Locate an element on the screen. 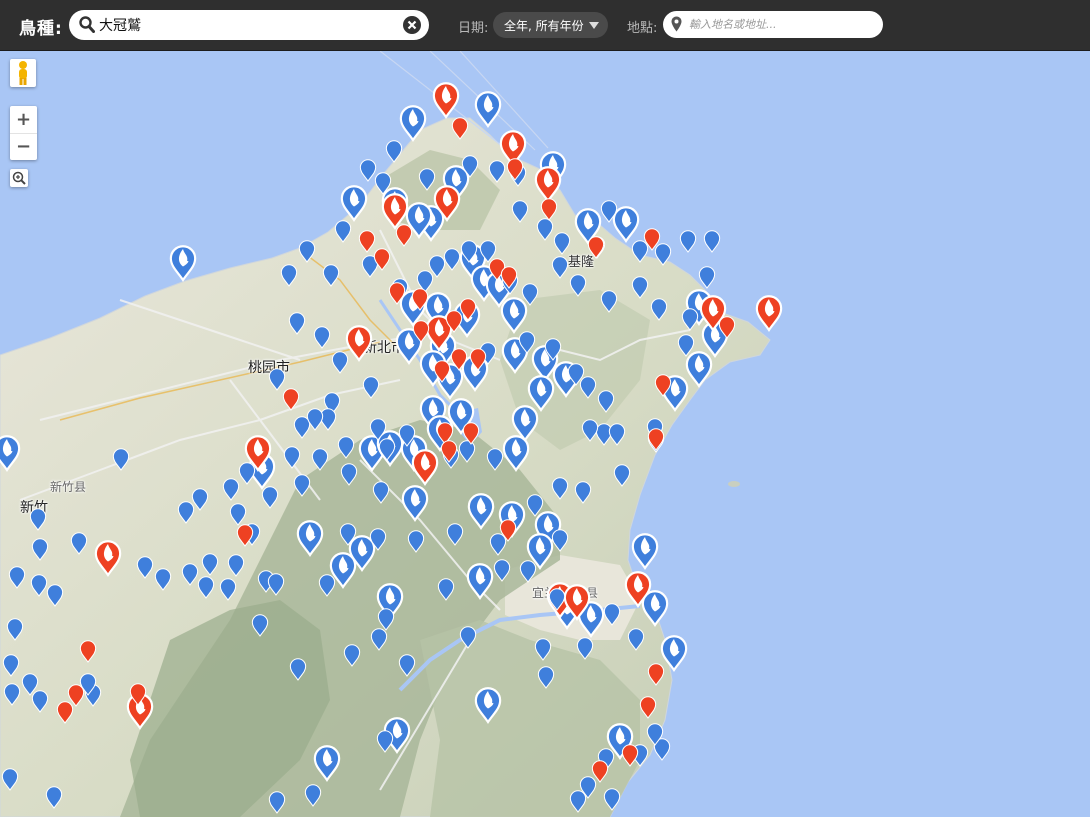 The width and height of the screenshot is (1090, 817). zoom-out-button: − is located at coordinates (23, 146).